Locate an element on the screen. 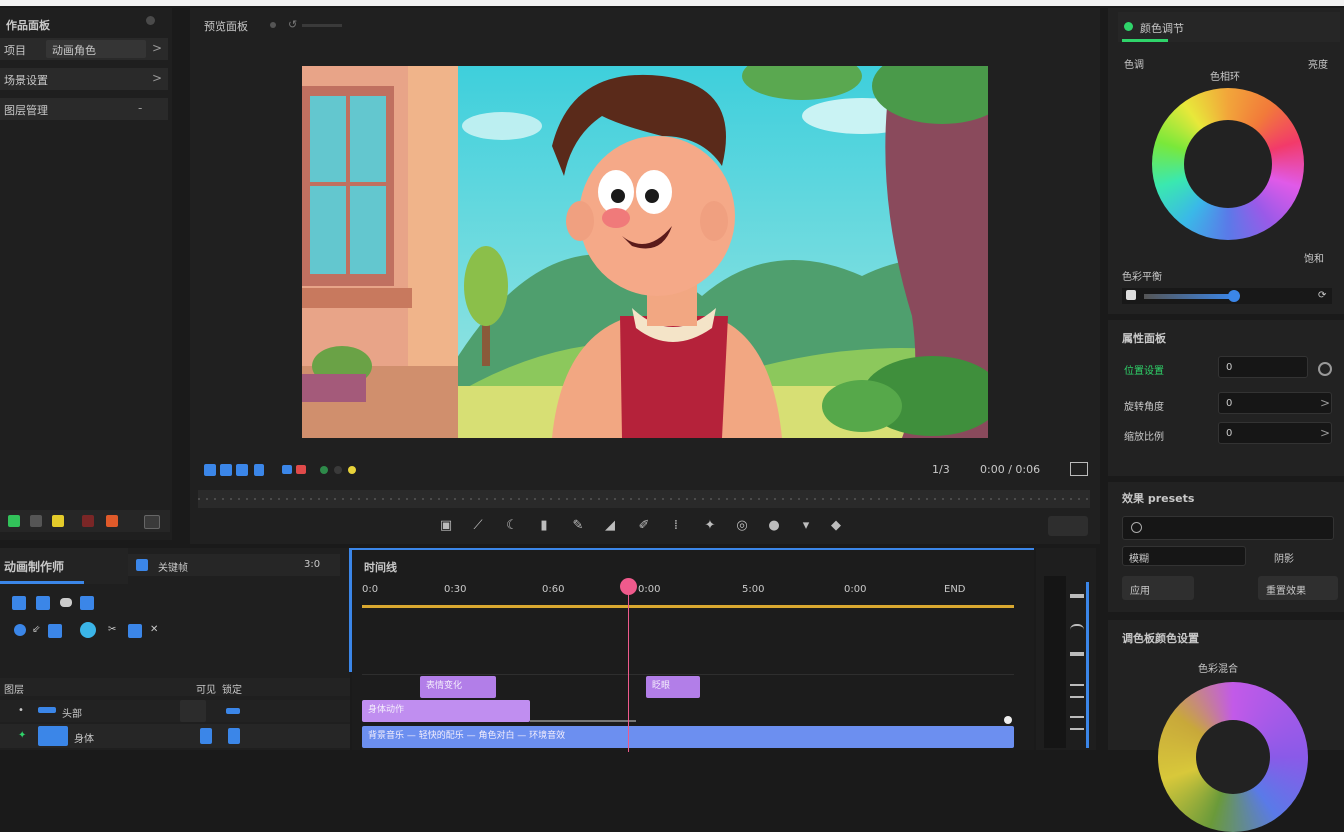 This screenshot has height=832, width=1344. left-row-layers: 图层管理 - is located at coordinates (84, 109).